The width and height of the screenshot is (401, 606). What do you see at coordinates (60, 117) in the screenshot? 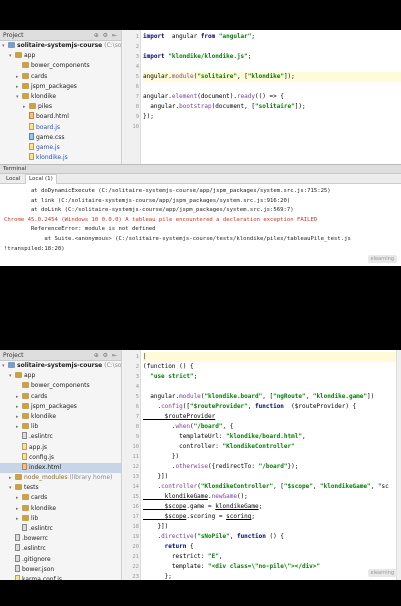
I see `tree-item: board.html` at bounding box center [60, 117].